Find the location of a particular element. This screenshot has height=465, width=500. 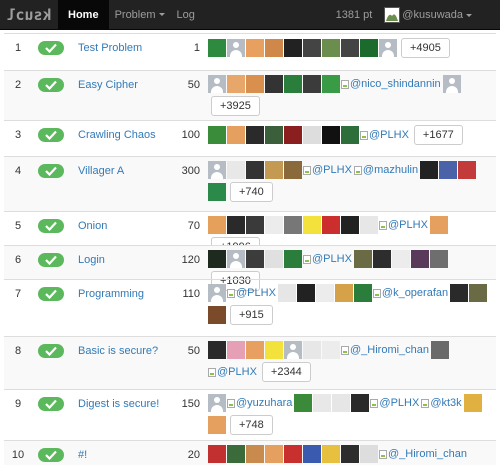

more-solvers-button: +3925 is located at coordinates (235, 106).